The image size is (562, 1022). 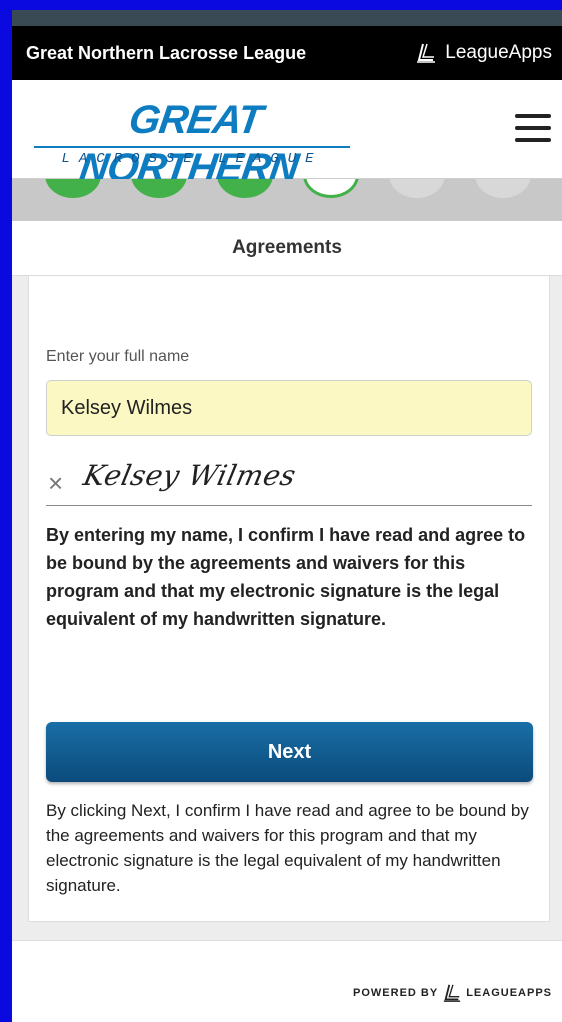 What do you see at coordinates (190, 475) in the screenshot?
I see `signature-text: Kelsey Wilmes` at bounding box center [190, 475].